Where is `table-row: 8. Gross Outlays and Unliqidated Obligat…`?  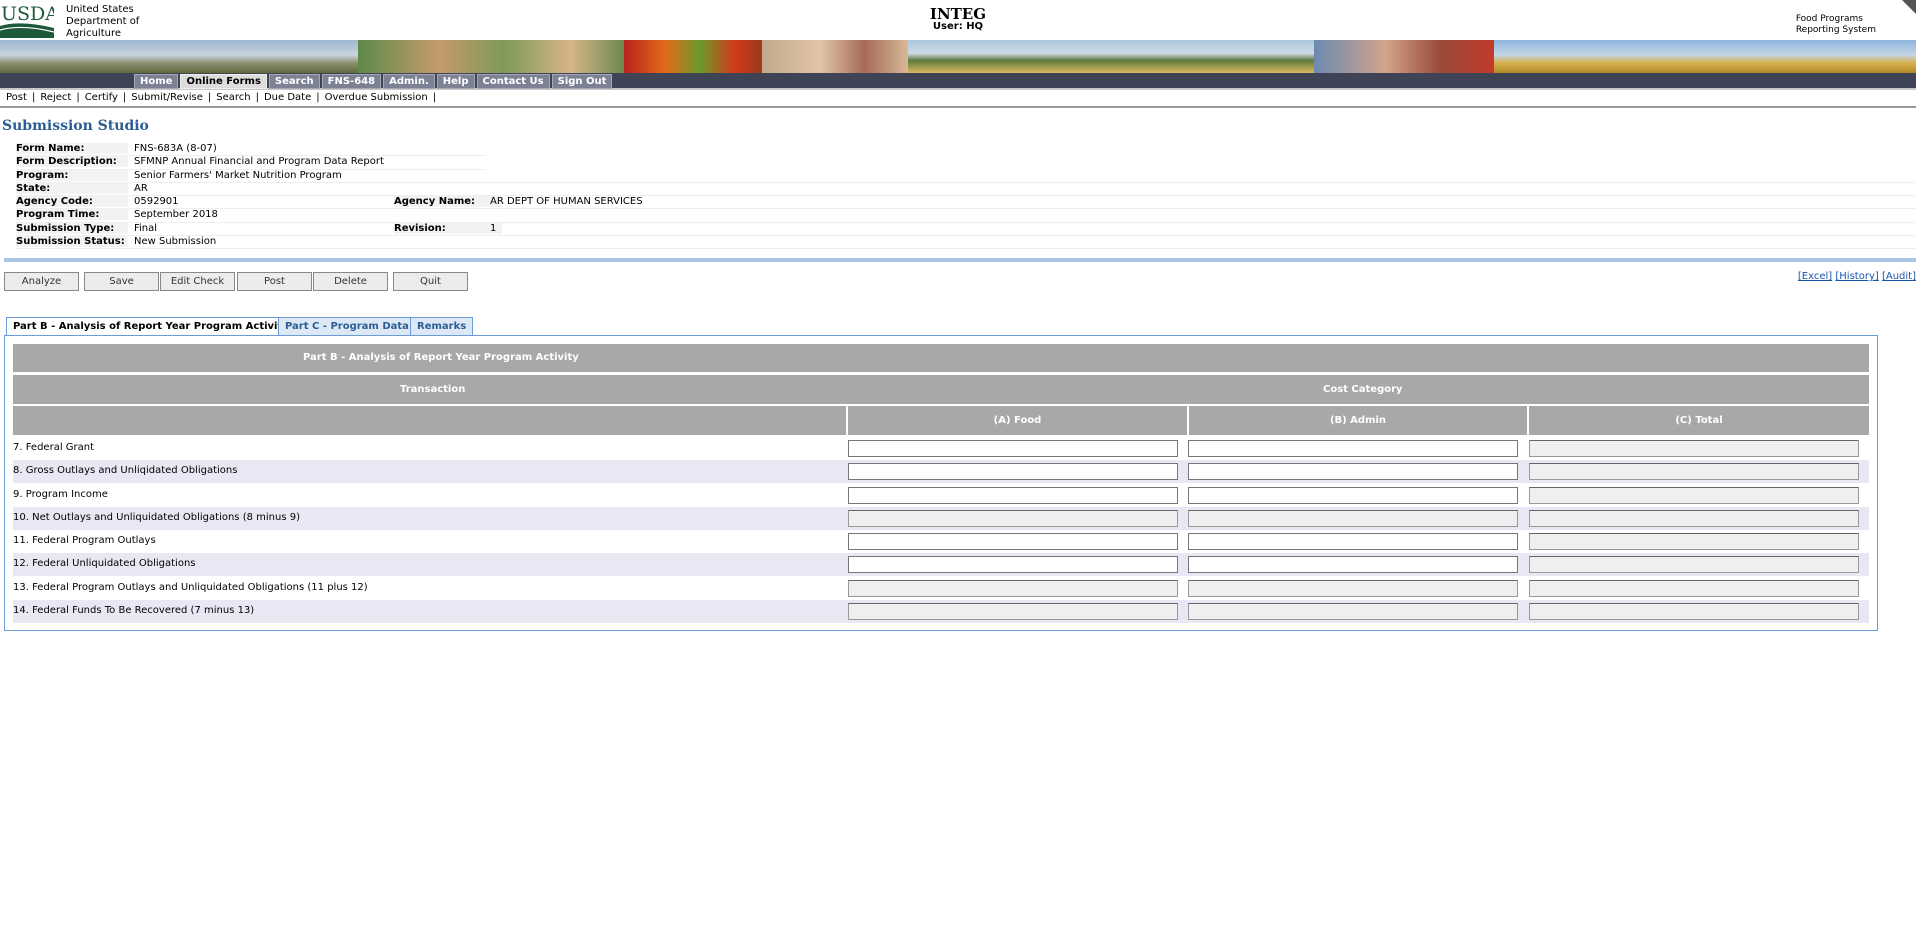
table-row: 8. Gross Outlays and Unliqidated Obligat… is located at coordinates (941, 471).